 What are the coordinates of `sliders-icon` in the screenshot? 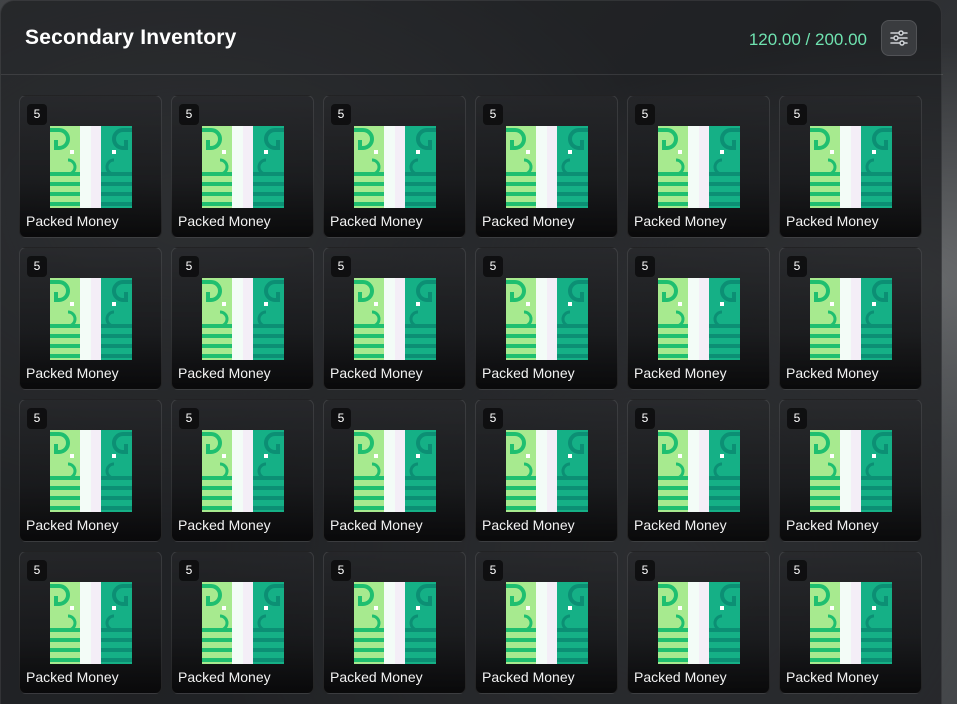 It's located at (899, 38).